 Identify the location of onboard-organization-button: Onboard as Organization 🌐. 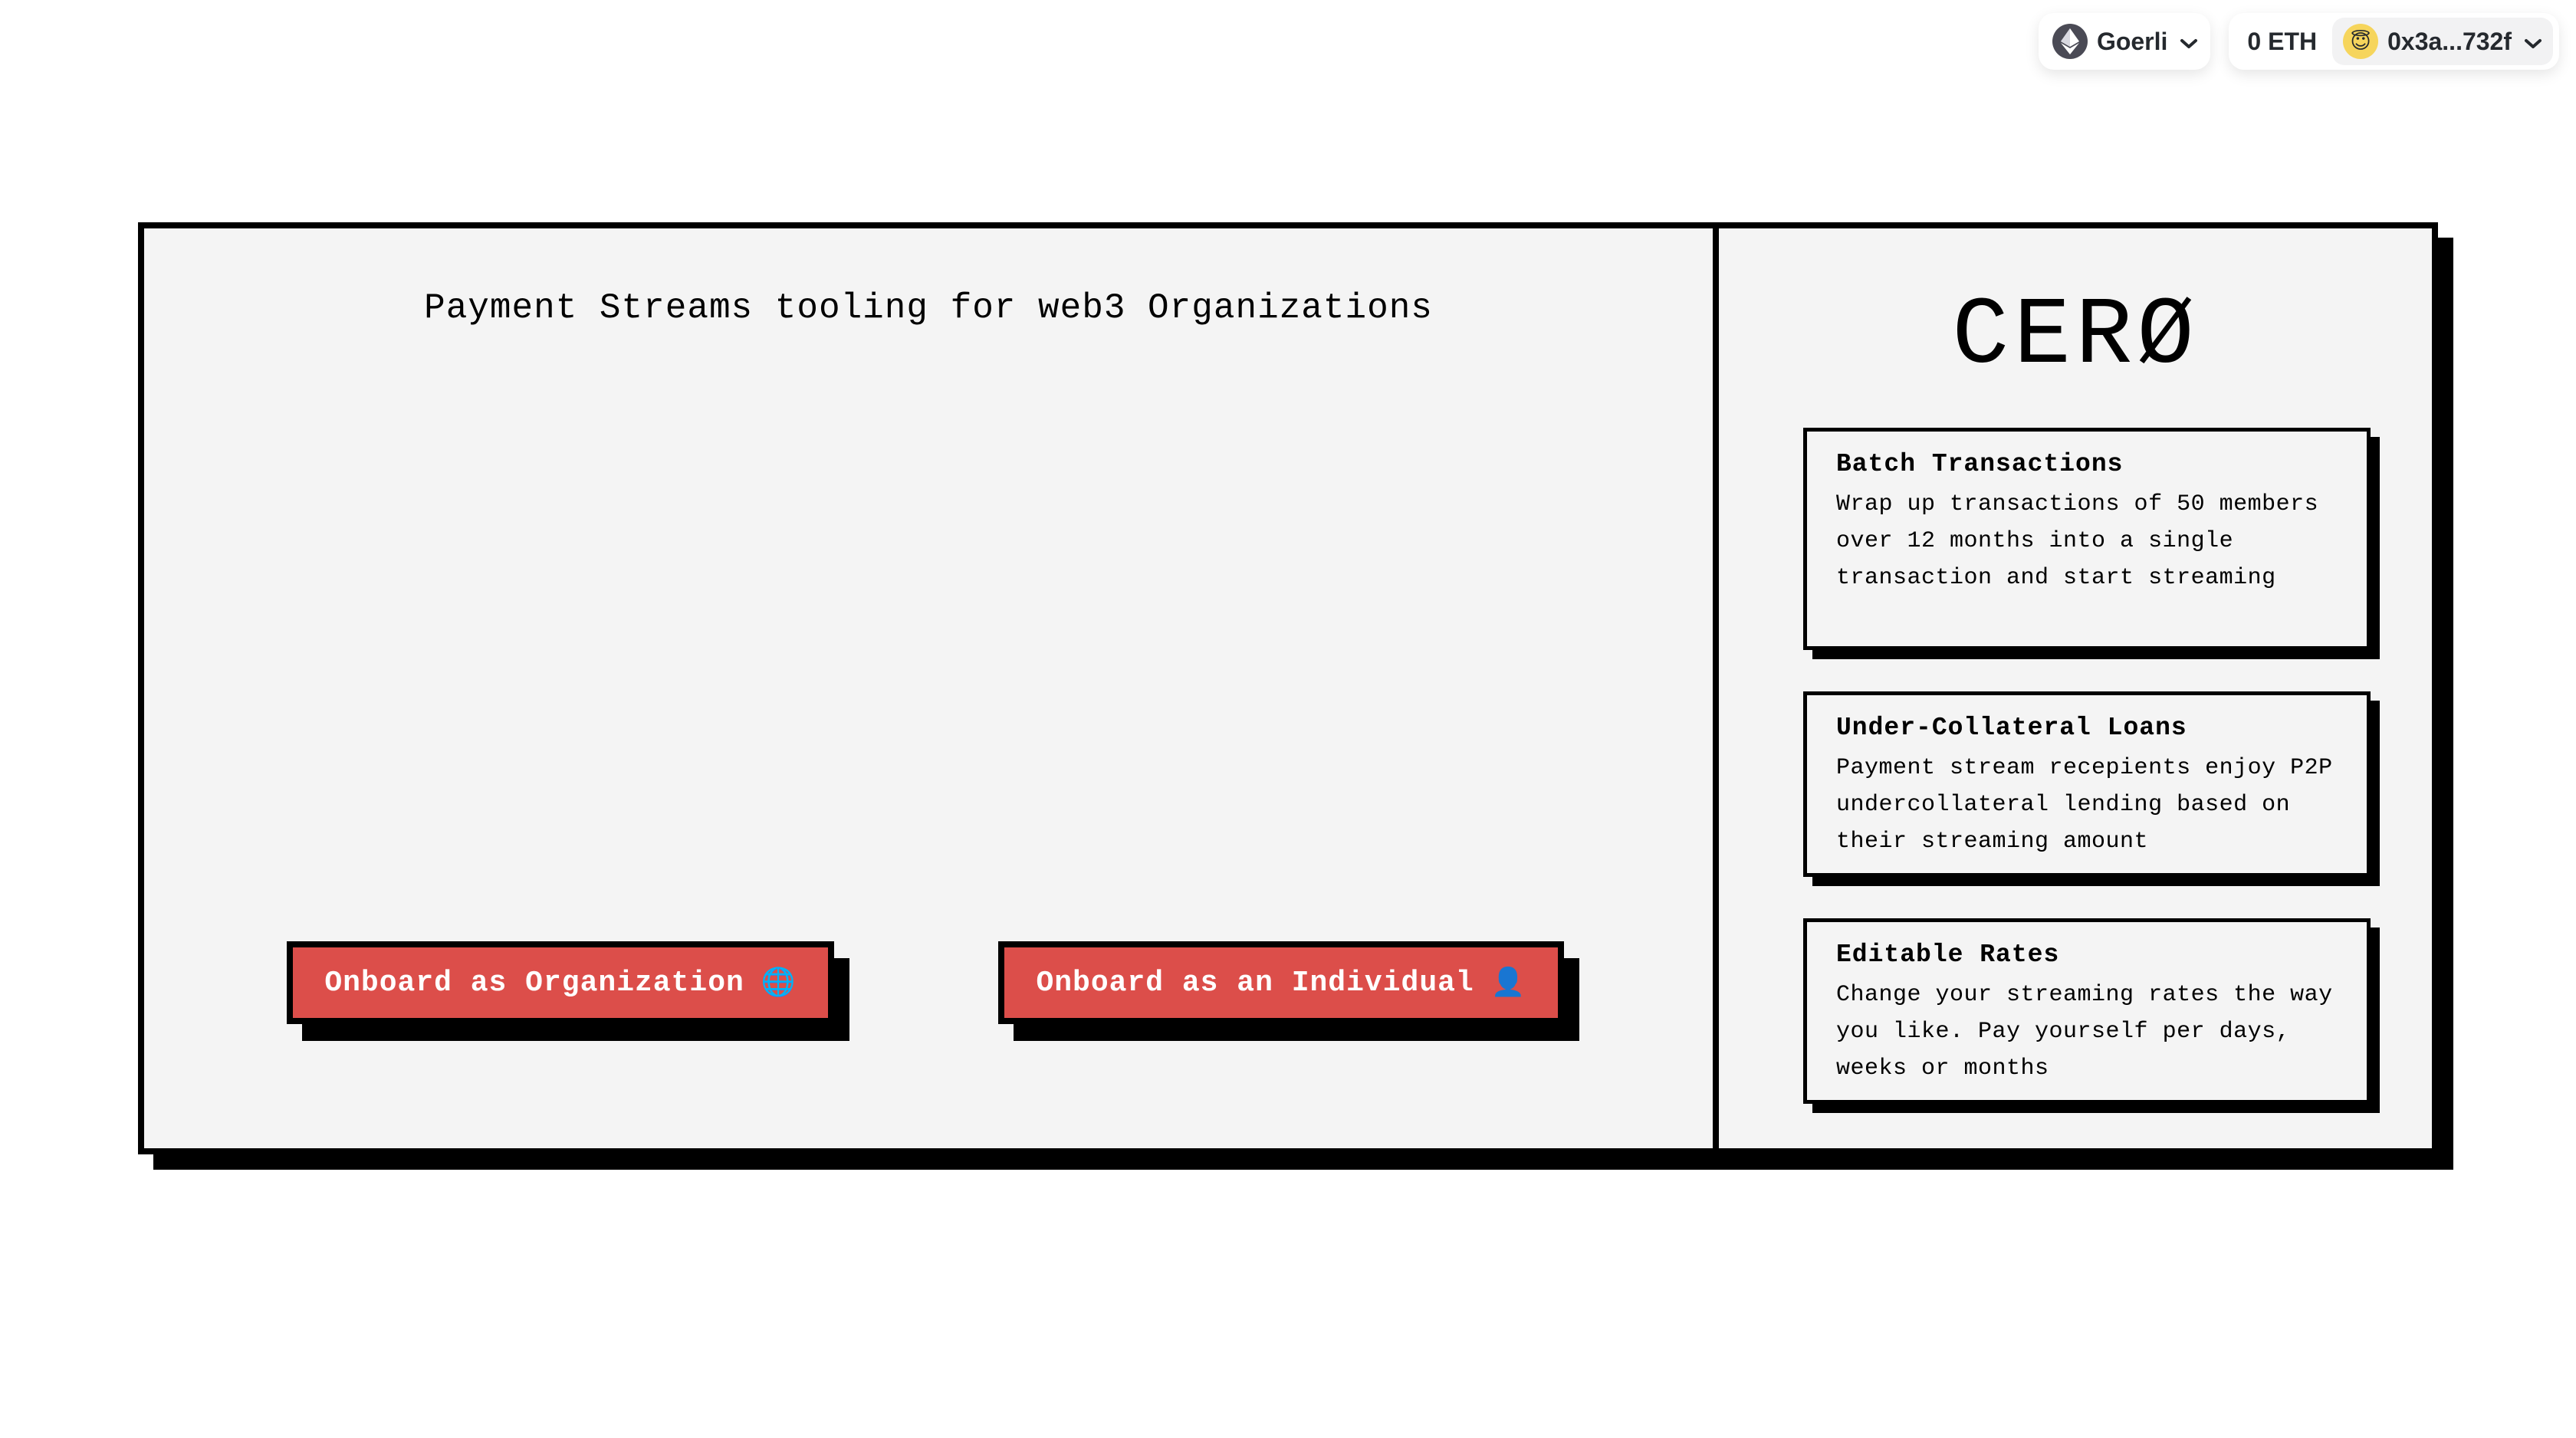
(560, 982).